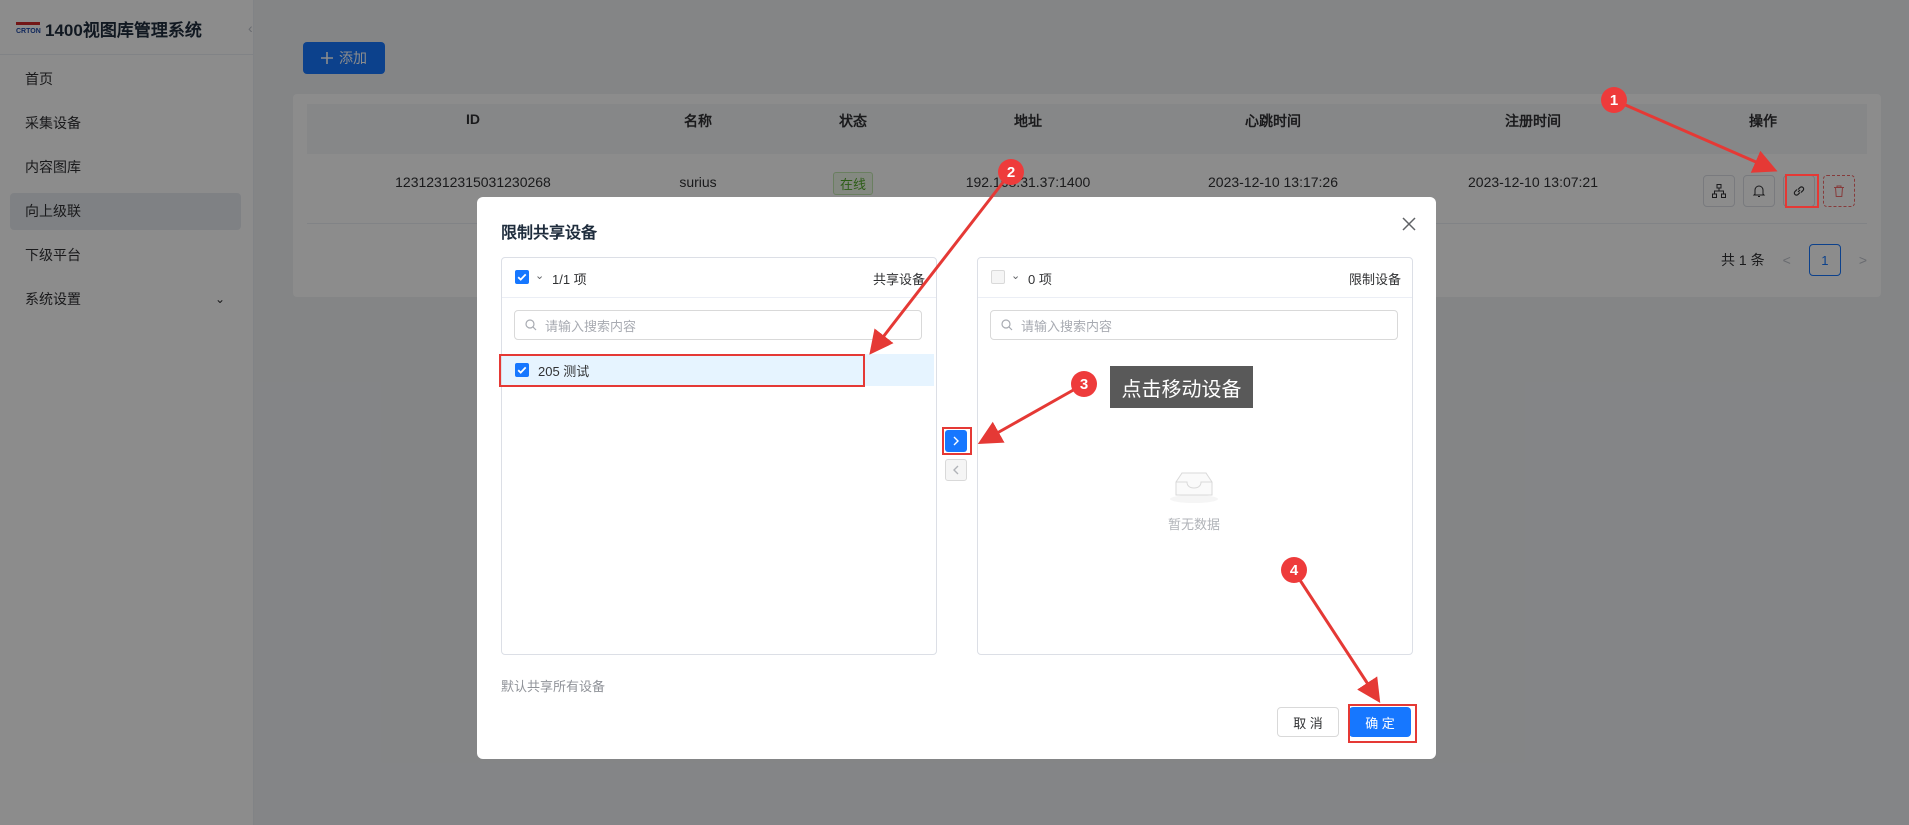  I want to click on close-button, so click(1409, 224).